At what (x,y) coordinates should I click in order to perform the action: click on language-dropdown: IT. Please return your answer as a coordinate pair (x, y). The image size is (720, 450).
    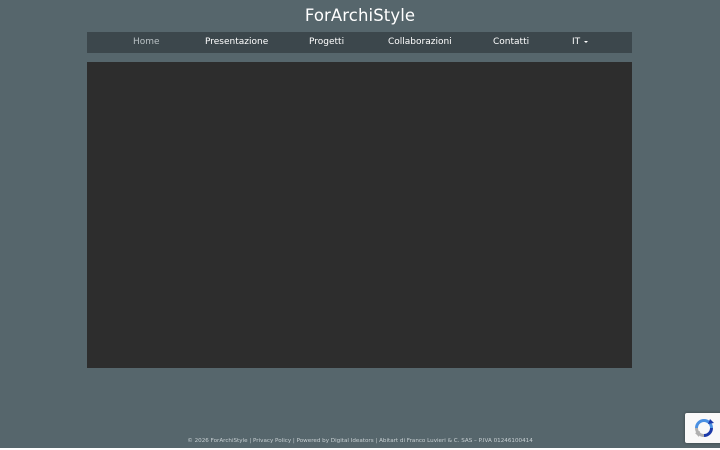
    Looking at the image, I should click on (580, 42).